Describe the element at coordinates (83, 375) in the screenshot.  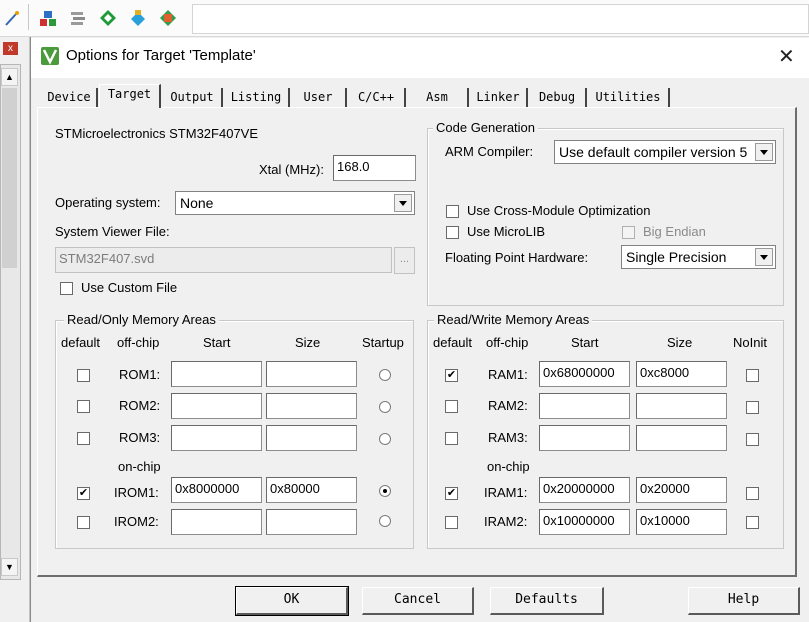
I see `rom1-default-checkbox` at that location.